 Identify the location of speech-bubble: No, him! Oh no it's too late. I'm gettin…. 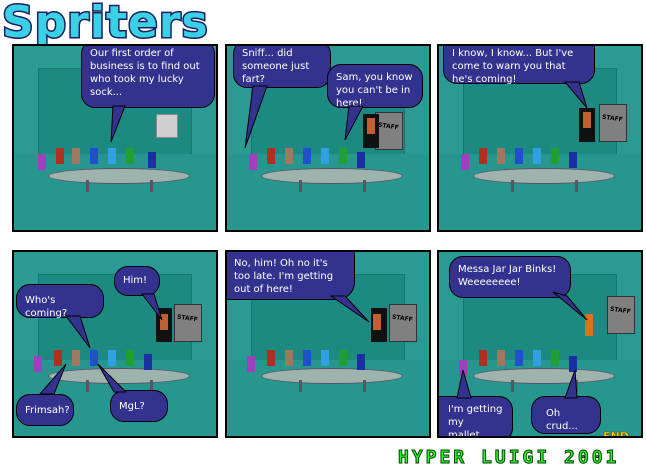
(291, 276).